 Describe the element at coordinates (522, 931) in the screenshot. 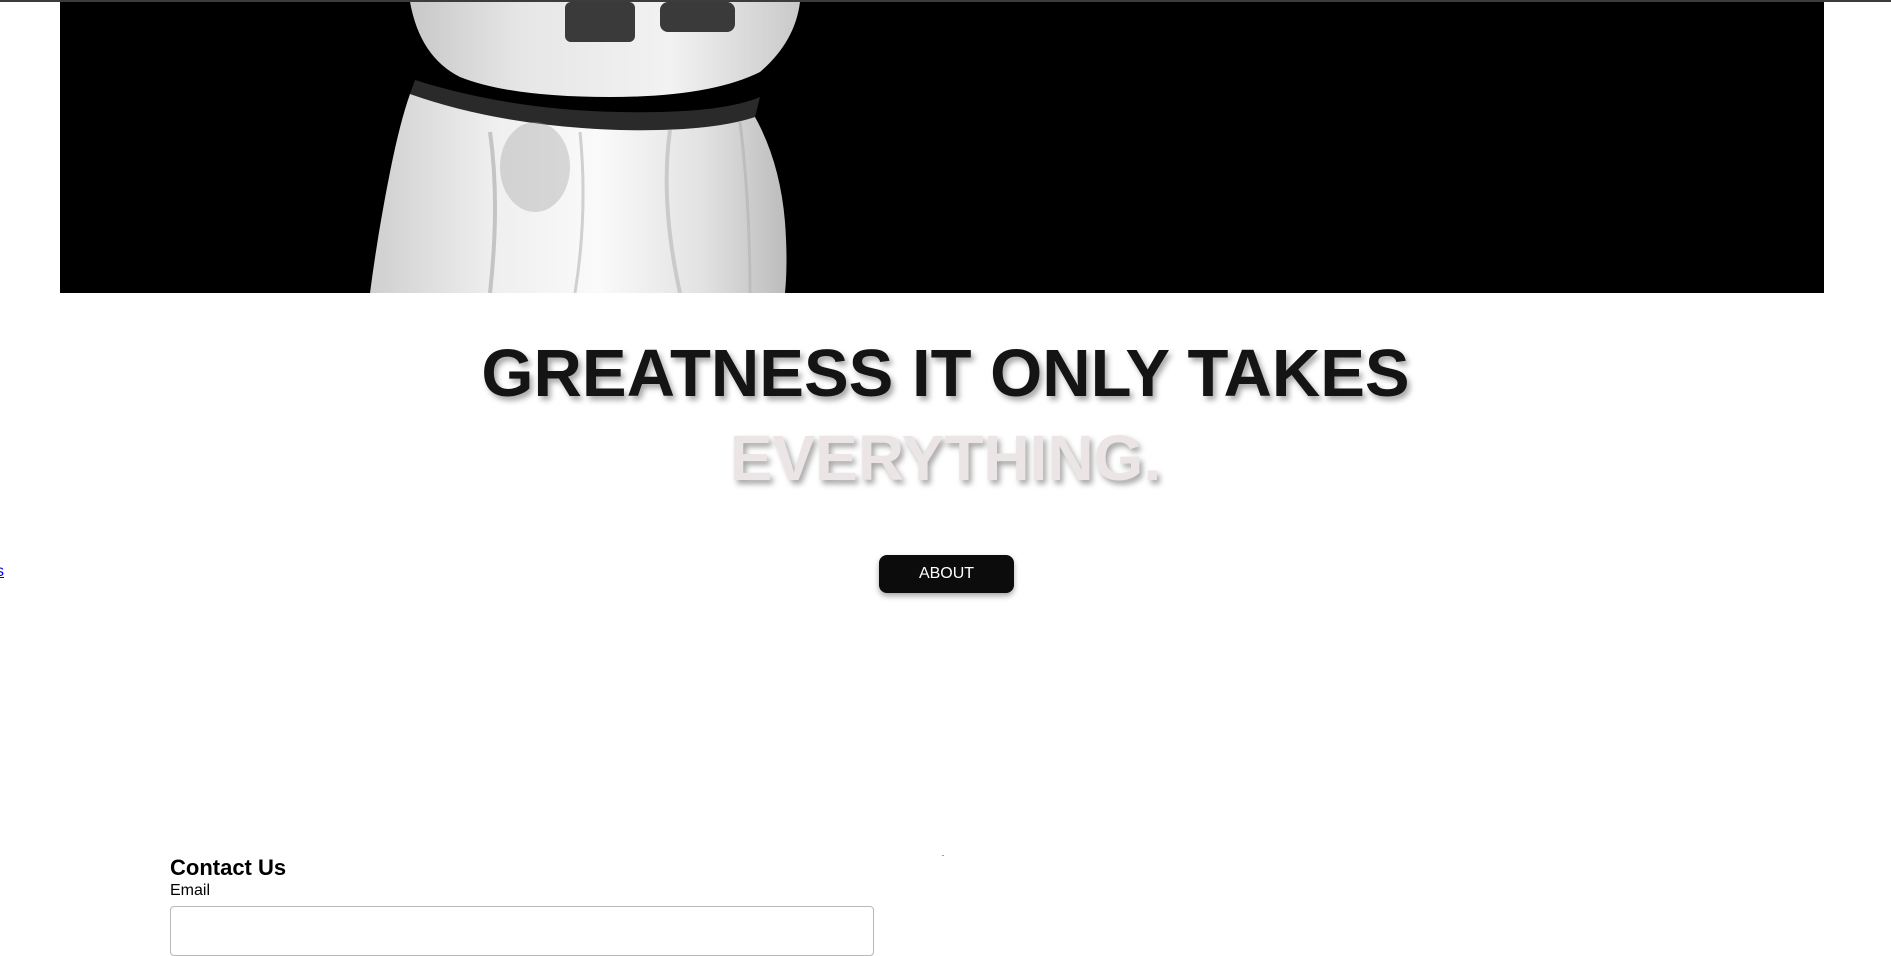

I see `email-field` at that location.